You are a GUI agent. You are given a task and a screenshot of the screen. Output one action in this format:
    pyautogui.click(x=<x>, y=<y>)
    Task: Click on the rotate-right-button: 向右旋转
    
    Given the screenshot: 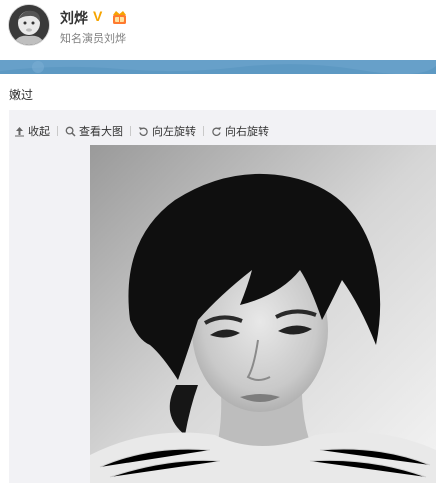 What is the action you would take?
    pyautogui.click(x=240, y=131)
    